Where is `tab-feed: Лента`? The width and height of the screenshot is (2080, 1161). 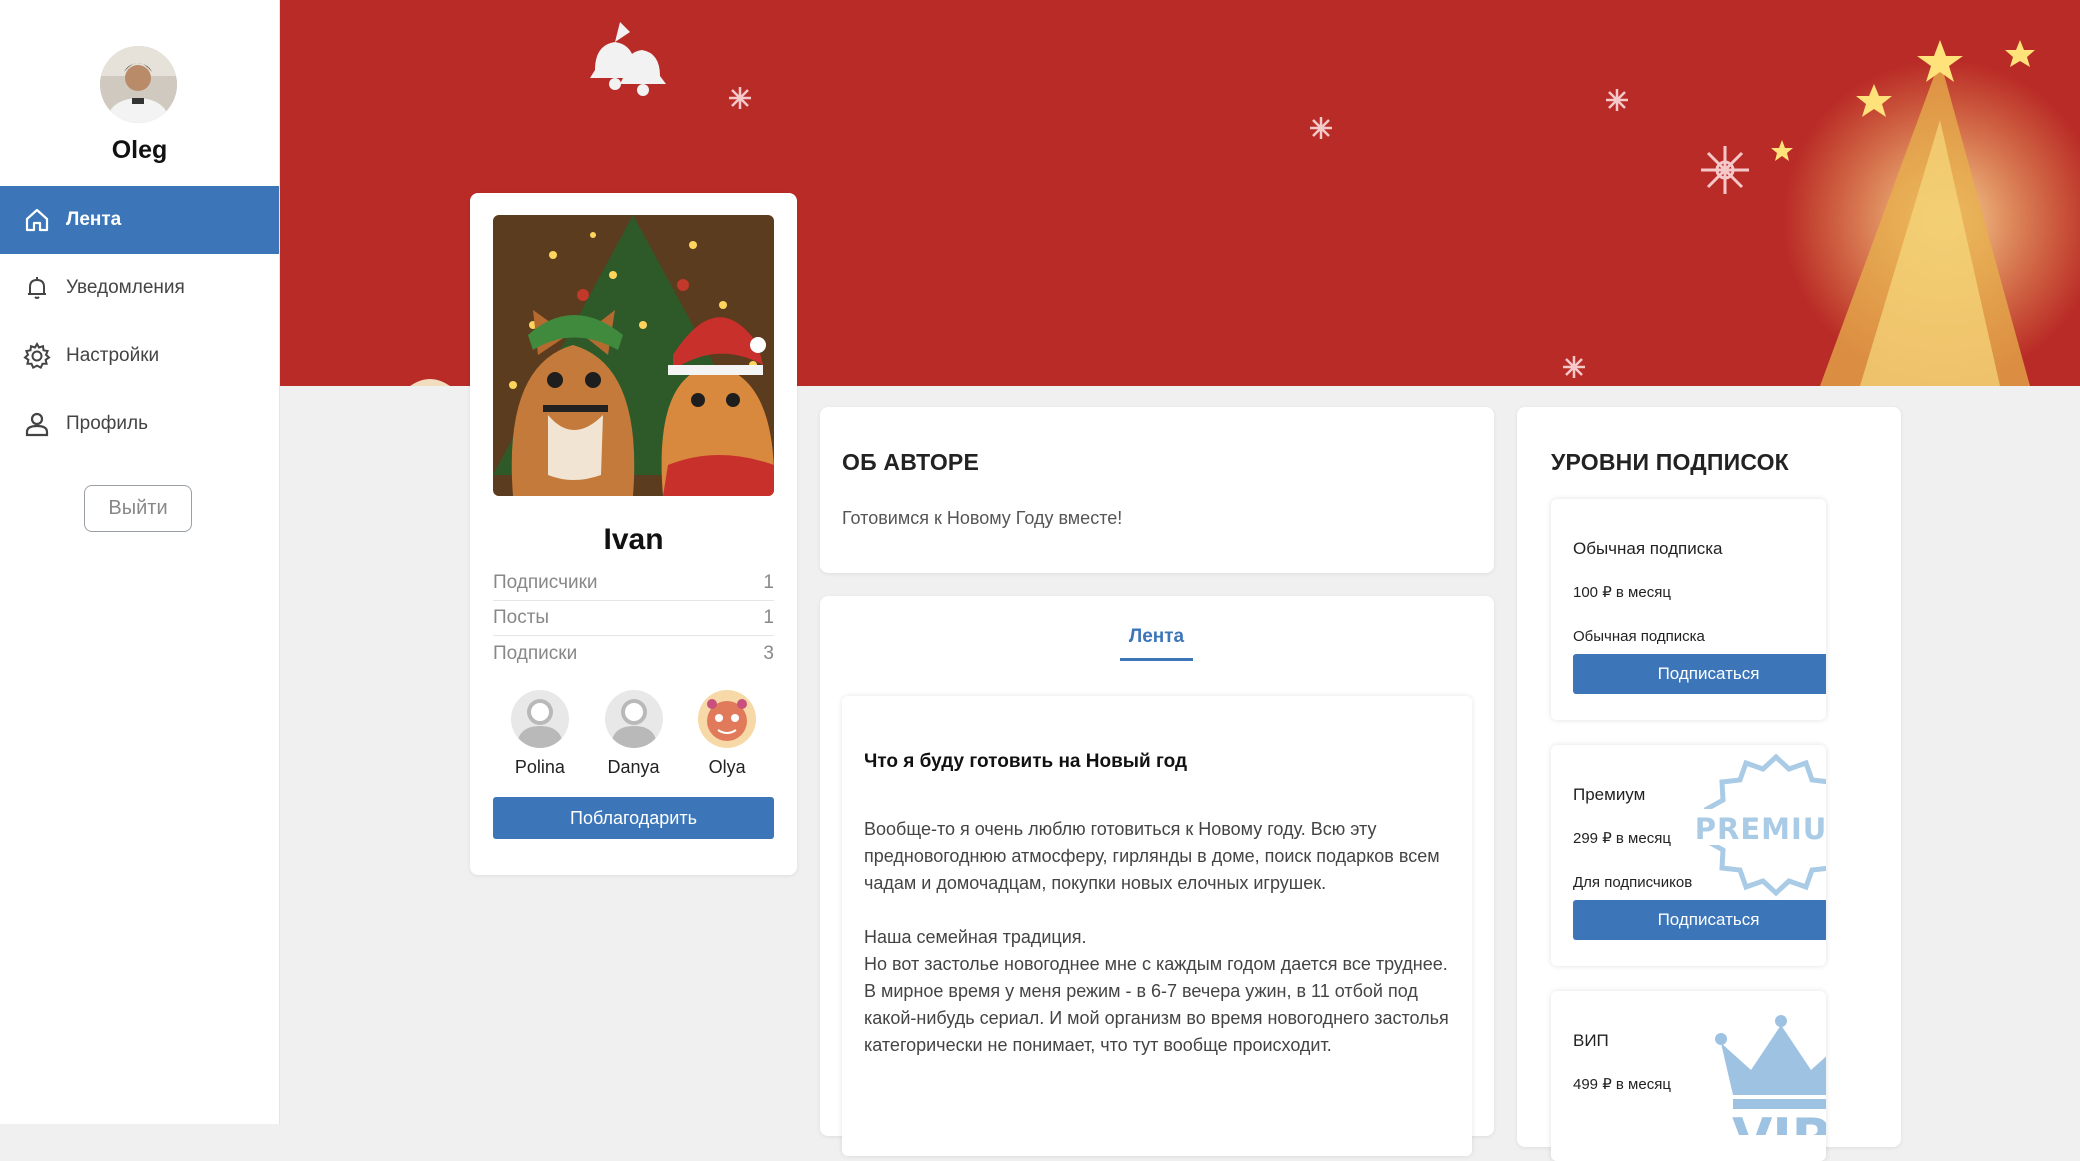 tab-feed: Лента is located at coordinates (1156, 643).